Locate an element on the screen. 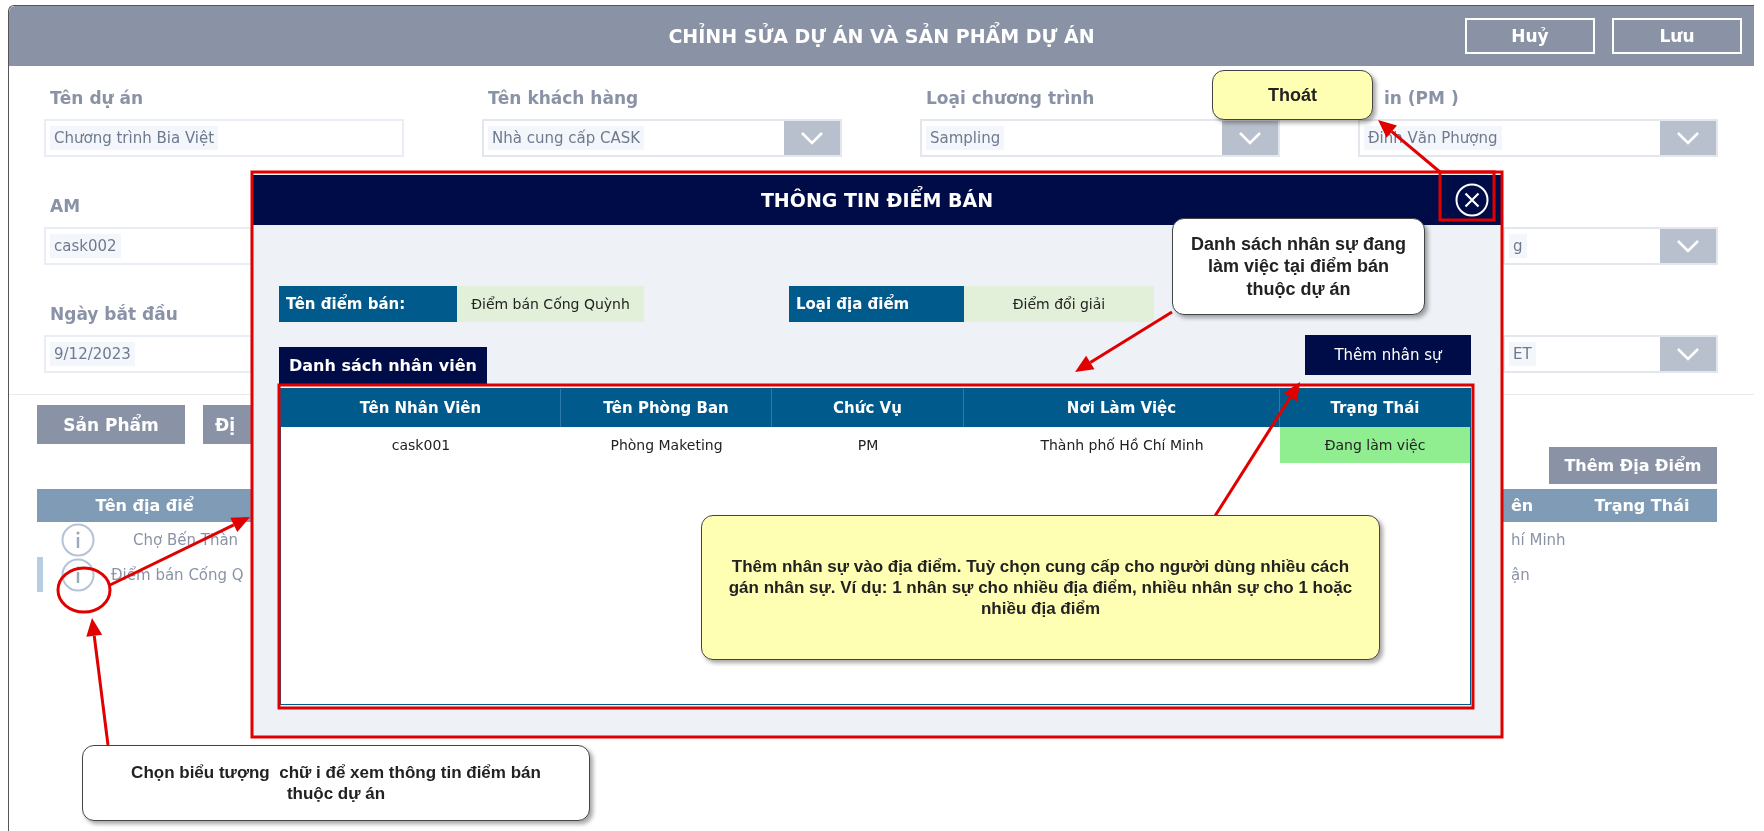 Image resolution: width=1764 pixels, height=831 pixels. table-cell-text: Thành phố Hồ Chí Minh is located at coordinates (1122, 445).